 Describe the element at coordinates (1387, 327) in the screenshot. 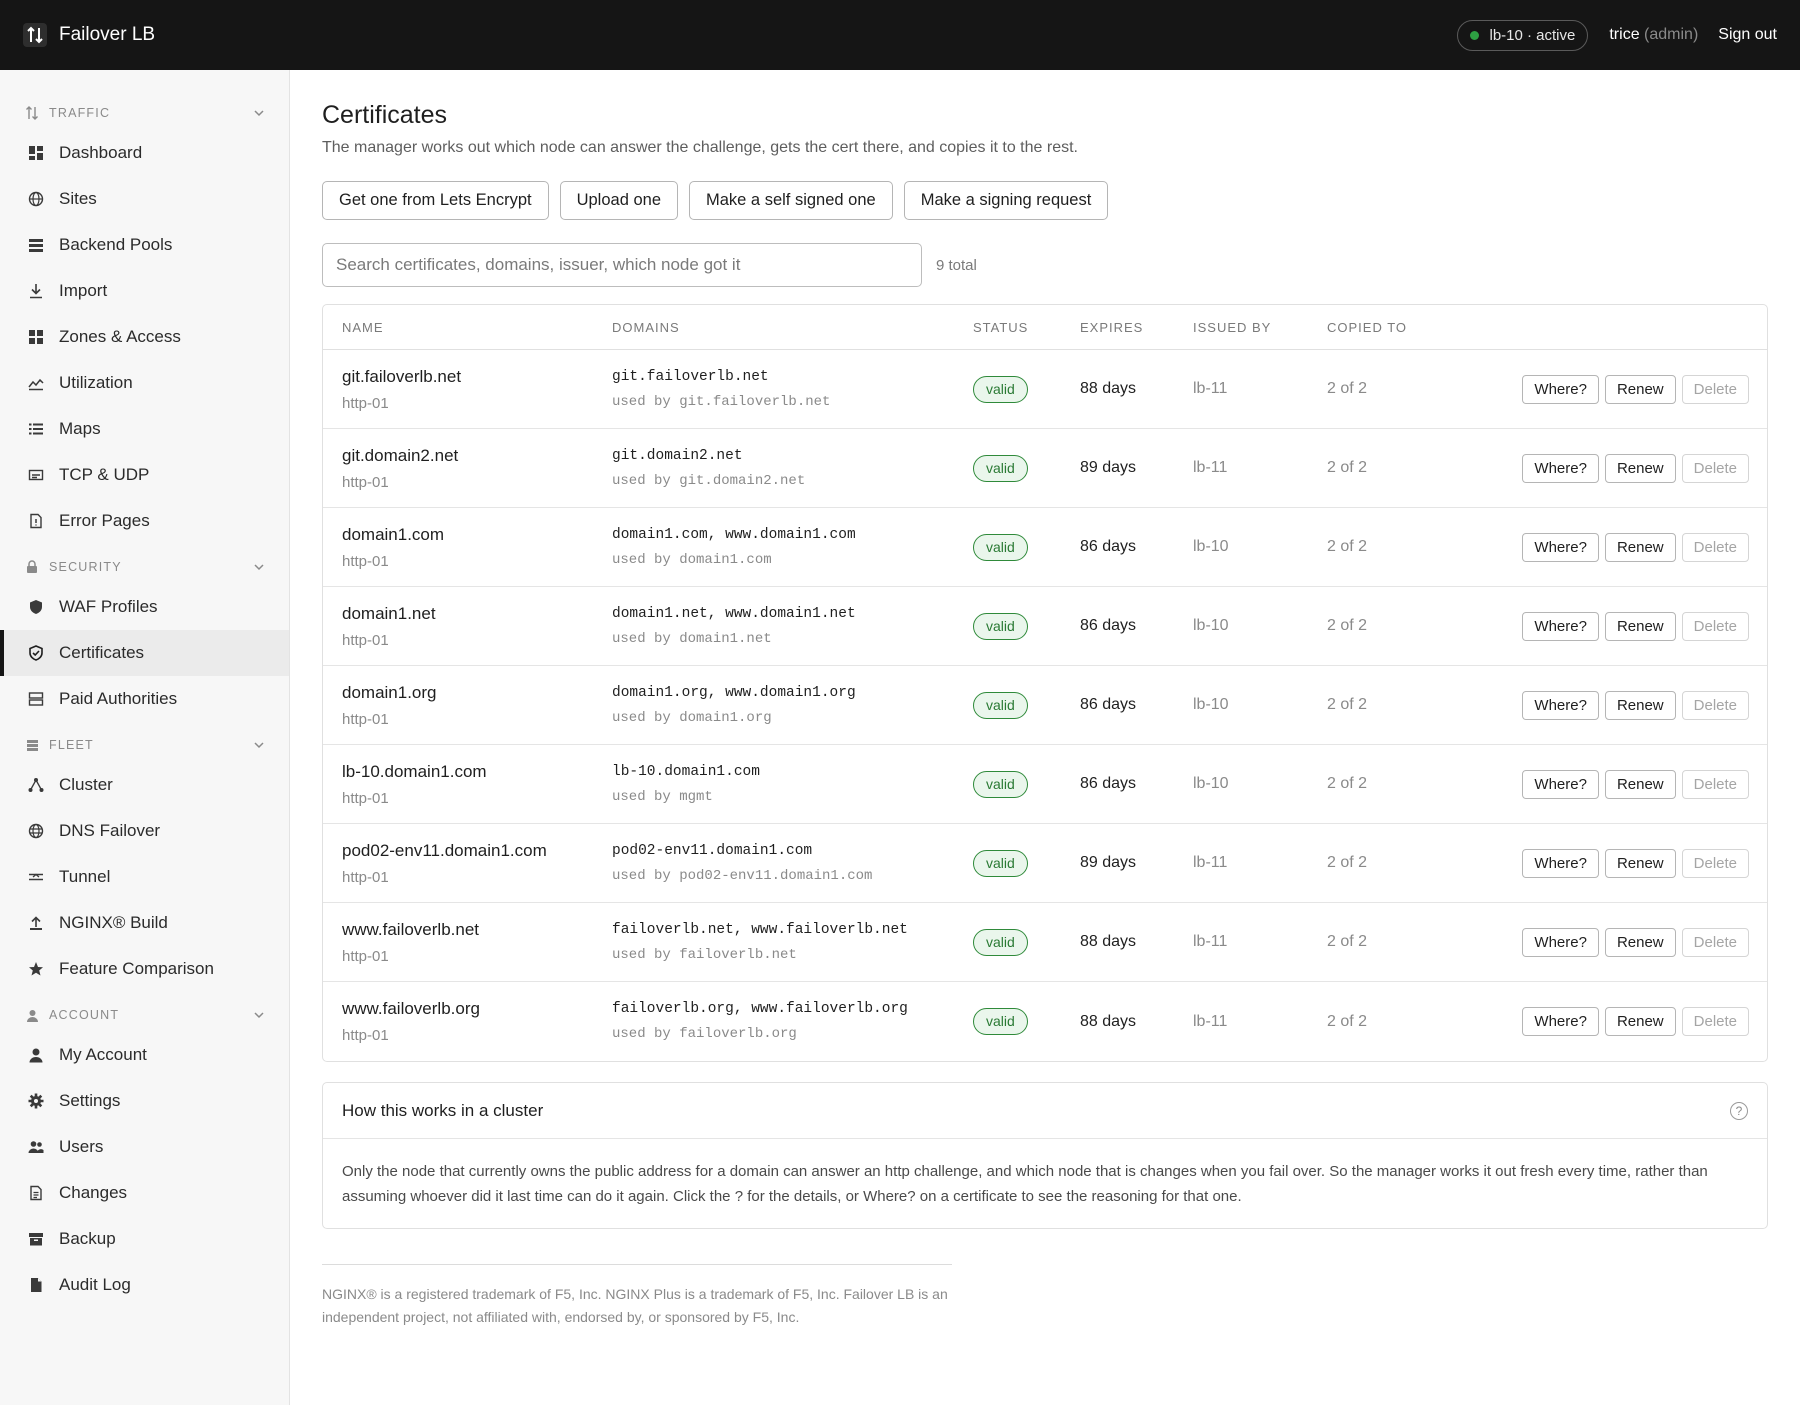

I see `col-copied-to: COPIED TO` at that location.